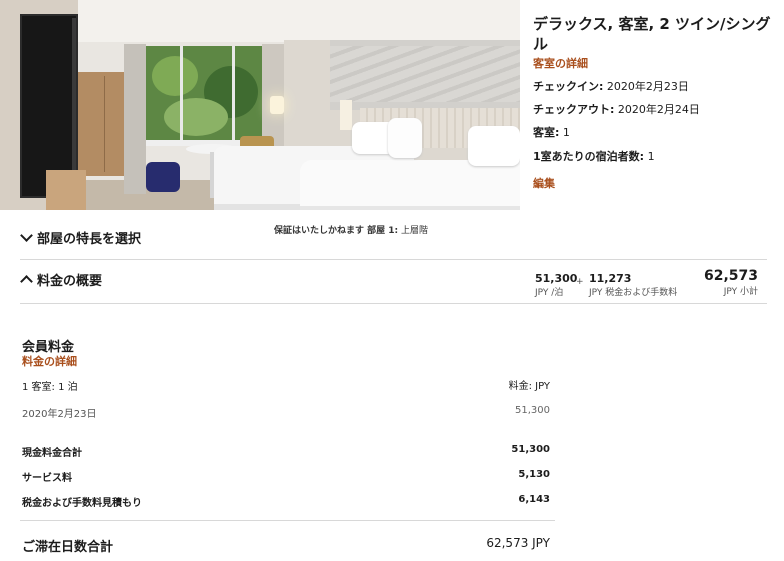 This screenshot has width=784, height=561. I want to click on edit-link: 編集, so click(544, 183).